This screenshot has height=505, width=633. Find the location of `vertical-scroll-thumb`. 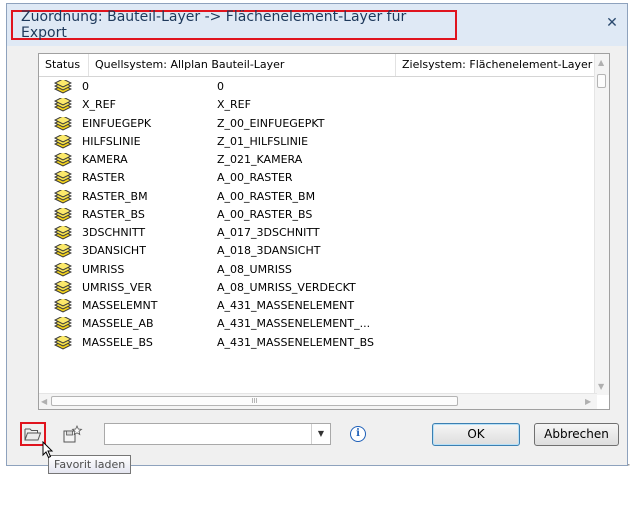

vertical-scroll-thumb is located at coordinates (601, 81).